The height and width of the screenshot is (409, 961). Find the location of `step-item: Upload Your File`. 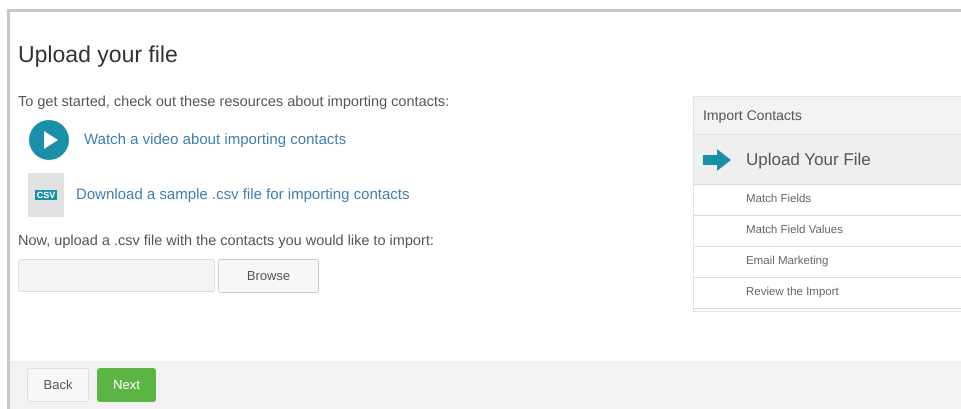

step-item: Upload Your File is located at coordinates (827, 160).